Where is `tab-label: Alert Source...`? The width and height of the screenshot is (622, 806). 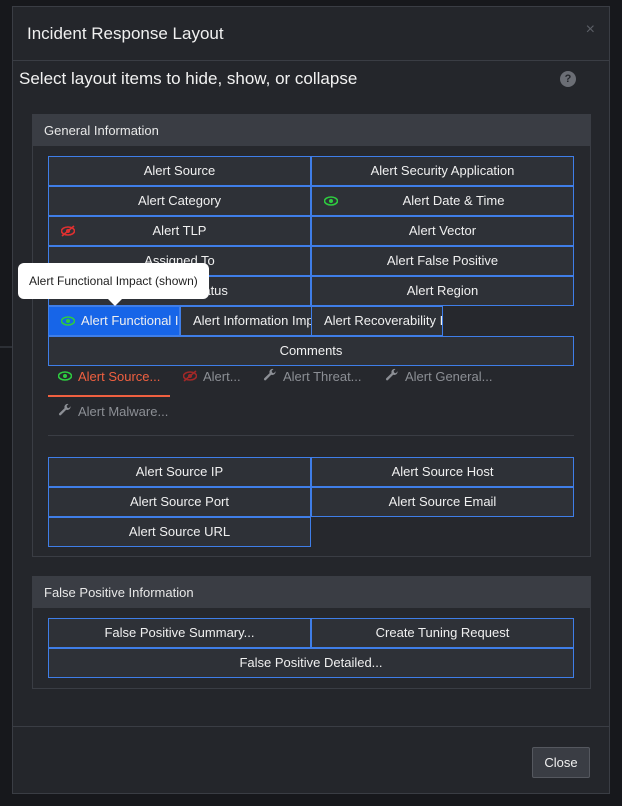 tab-label: Alert Source... is located at coordinates (119, 376).